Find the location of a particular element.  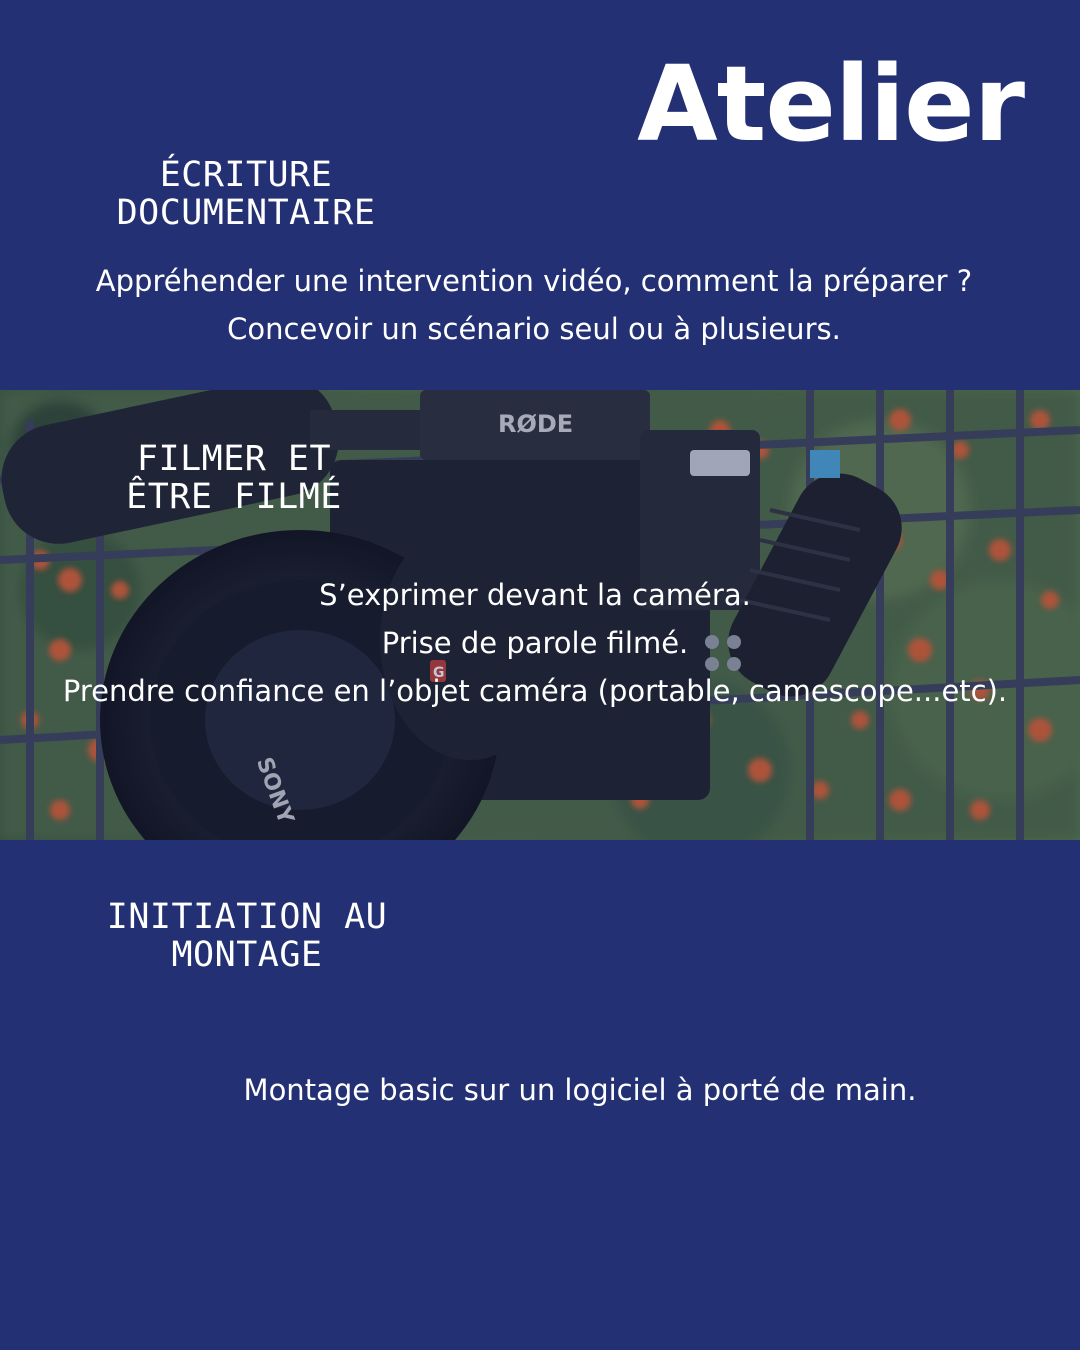

section-heading-ecriture: ÉCRITURE DOCUMENTAIRE is located at coordinates (246, 194).